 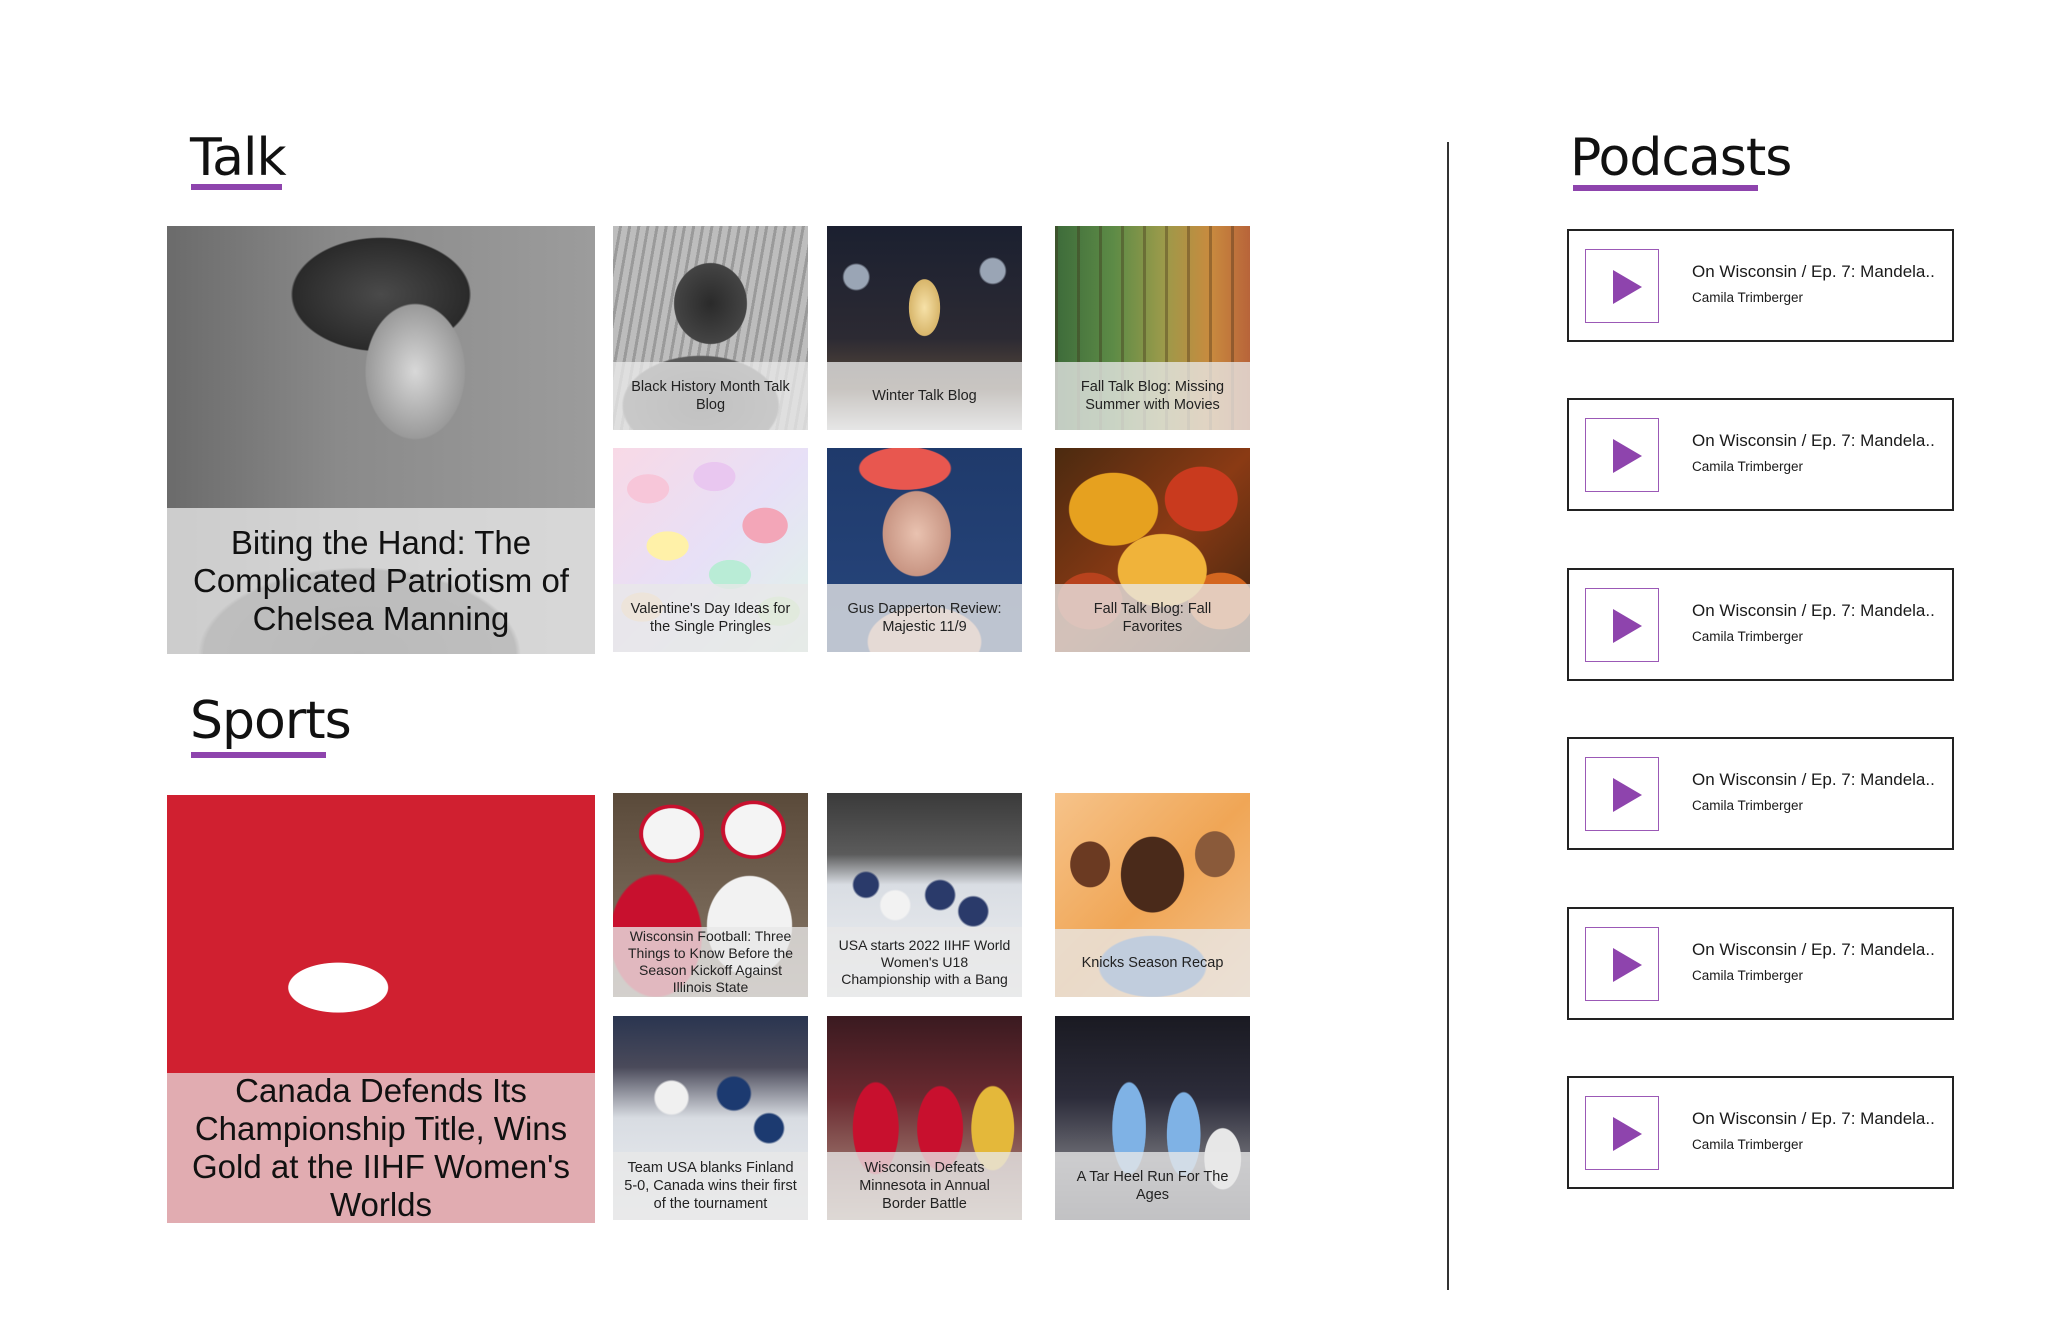 What do you see at coordinates (1152, 895) in the screenshot?
I see `sports-card: Knicks Season Recap` at bounding box center [1152, 895].